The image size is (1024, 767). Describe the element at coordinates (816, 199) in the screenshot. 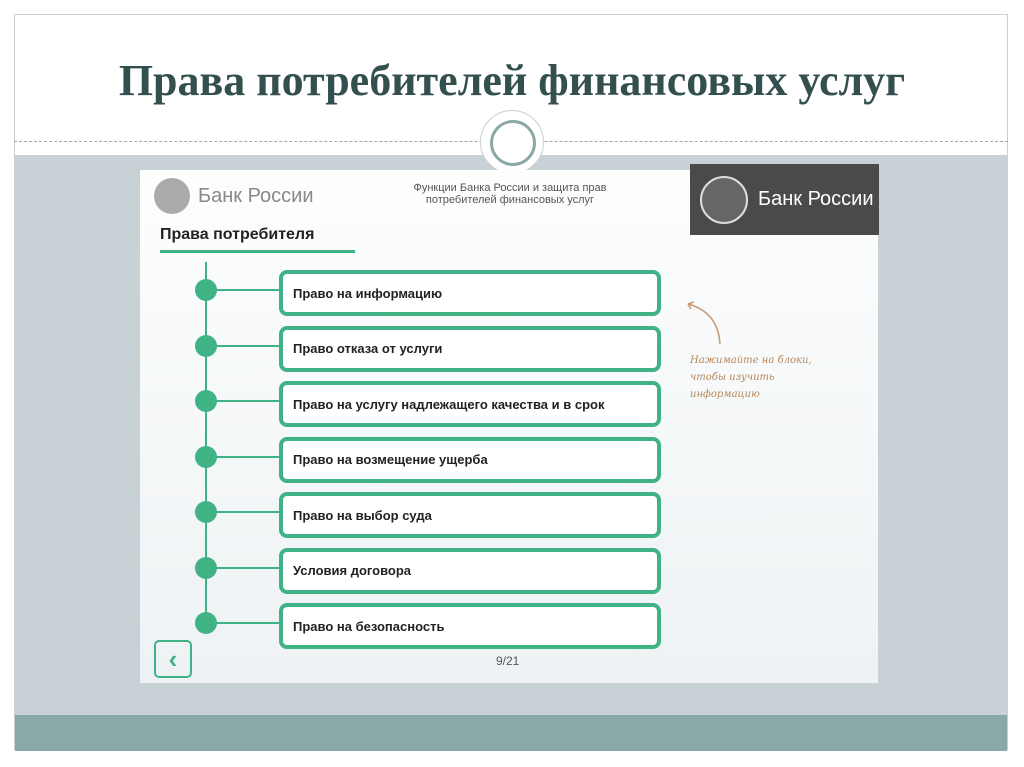

I see `brand-text: Банк России` at that location.